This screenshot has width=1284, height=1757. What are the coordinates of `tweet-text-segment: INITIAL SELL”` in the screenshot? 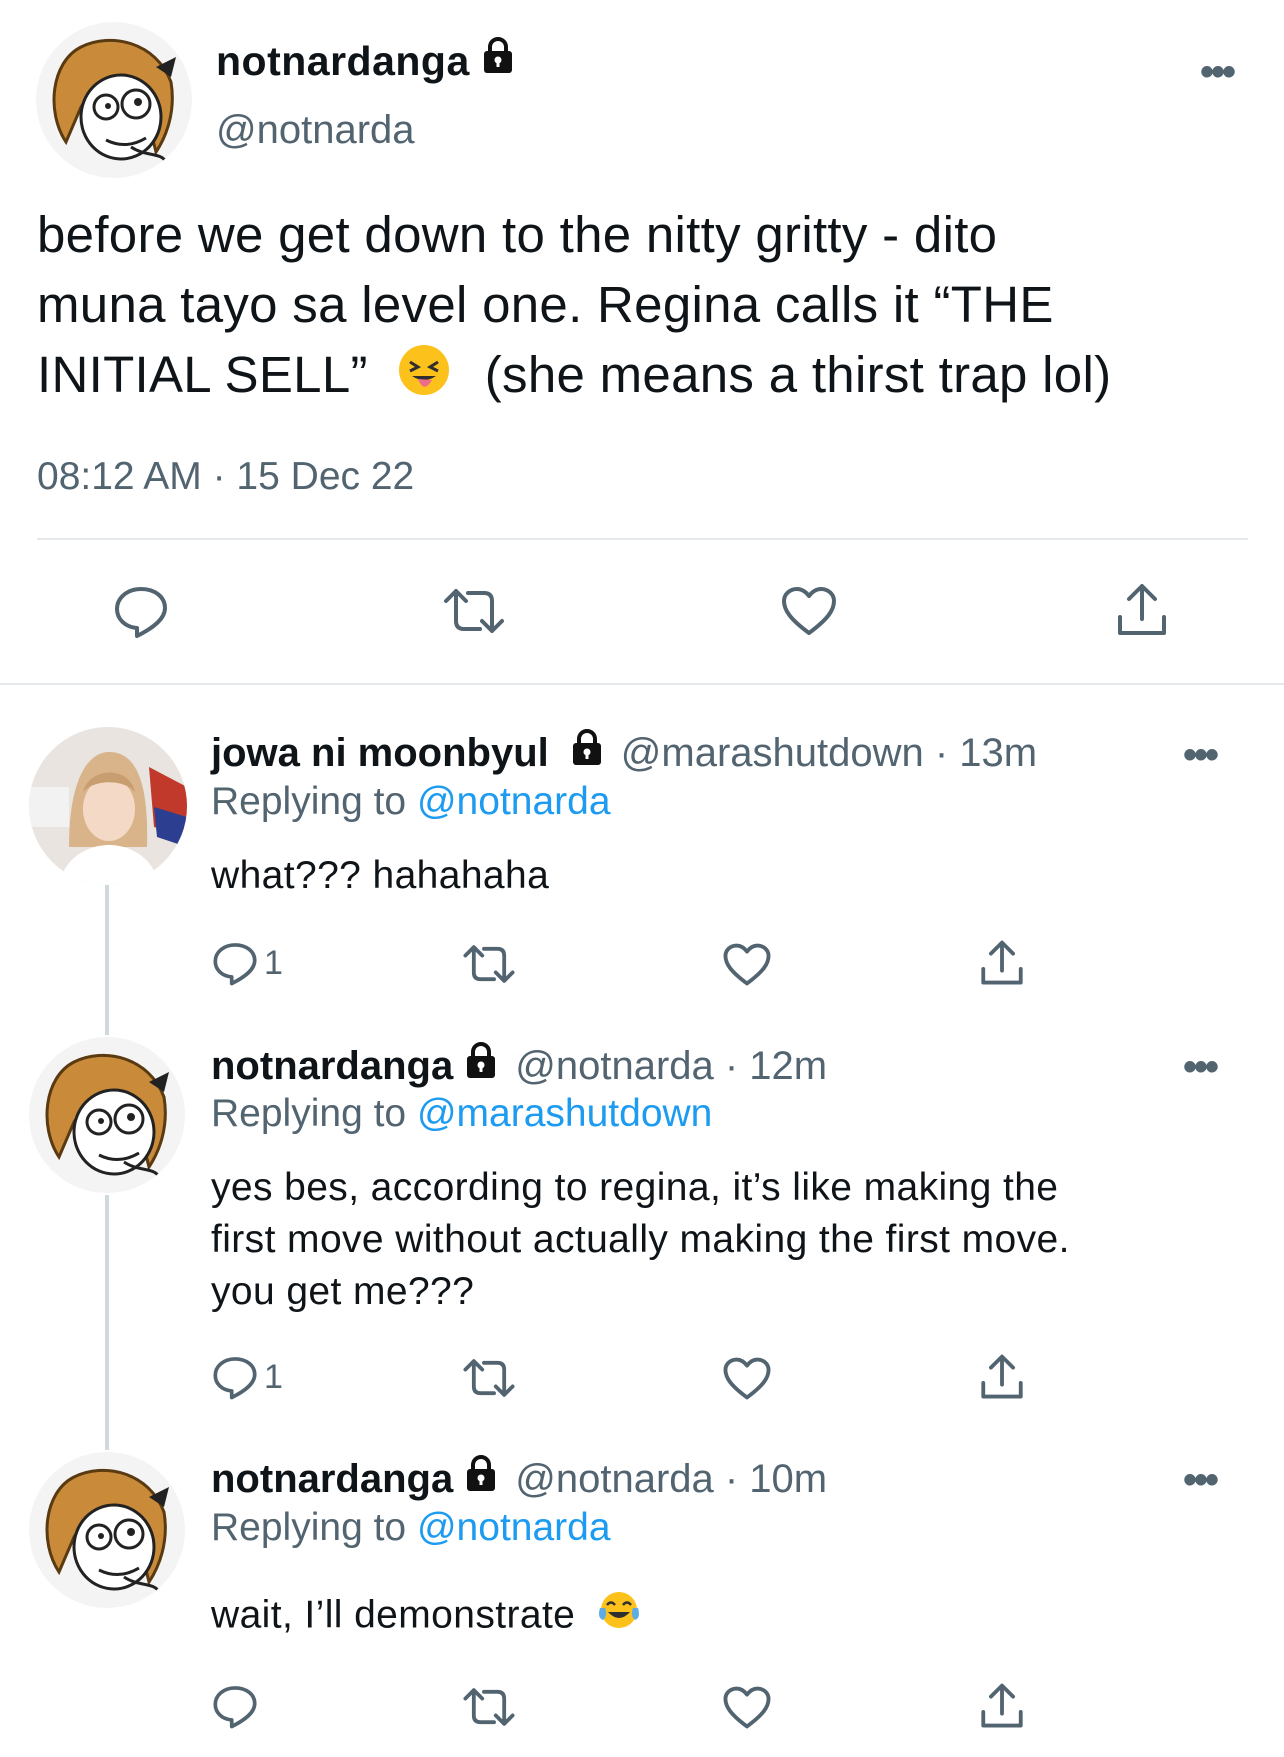 It's located at (202, 374).